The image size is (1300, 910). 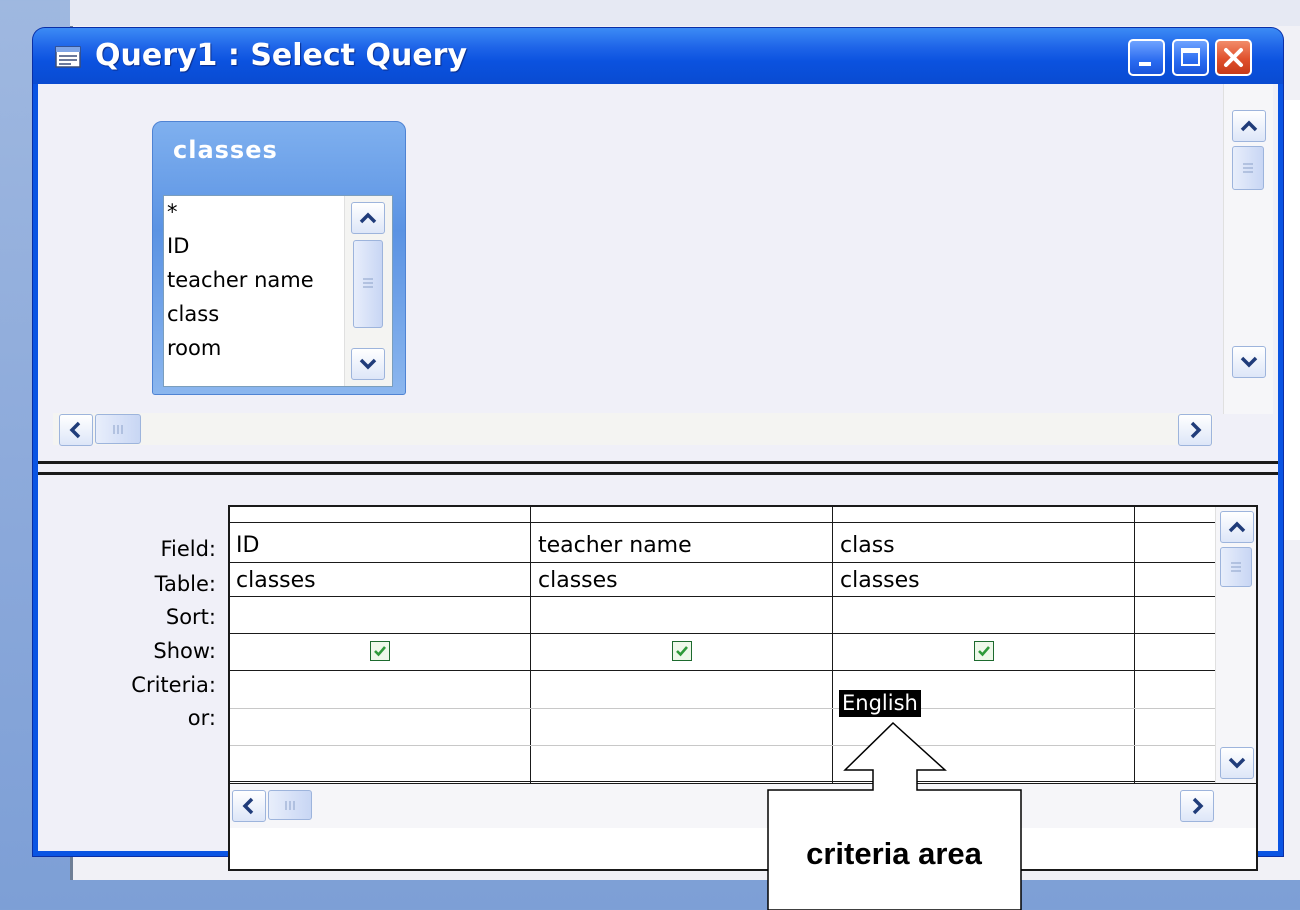 I want to click on row-label-table: Table:, so click(x=185, y=584).